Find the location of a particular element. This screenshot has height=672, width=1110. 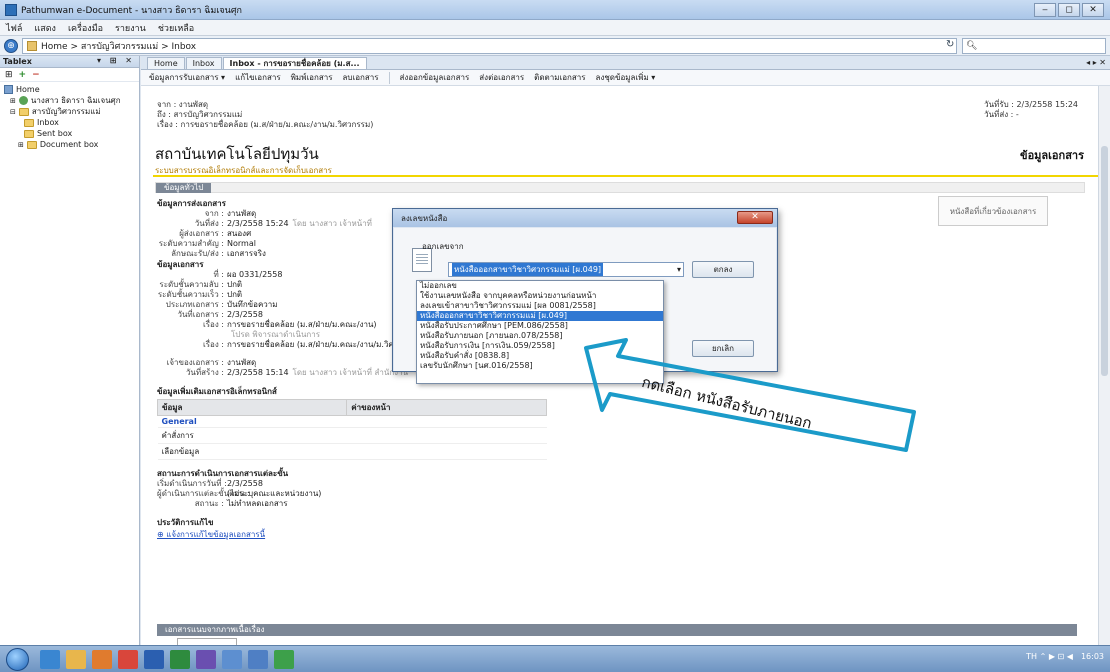

receive-info-menu: ข้อมูลการรับเอกสาร ▾ is located at coordinates (187, 77).